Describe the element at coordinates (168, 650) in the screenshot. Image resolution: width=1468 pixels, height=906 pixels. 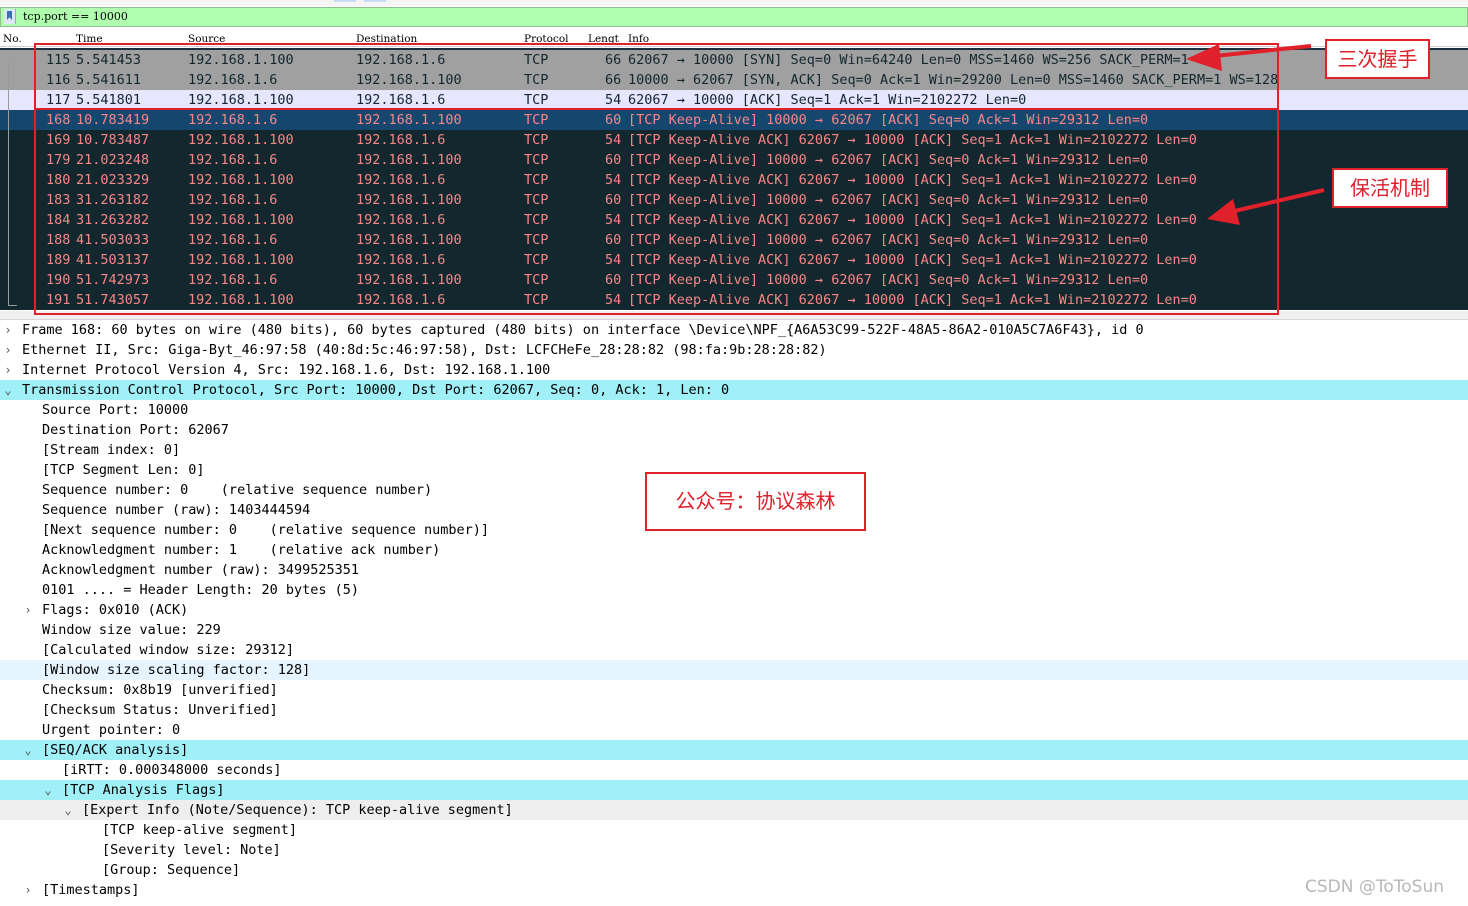
I see `tree-label: [Calculated window size: 29312]` at that location.